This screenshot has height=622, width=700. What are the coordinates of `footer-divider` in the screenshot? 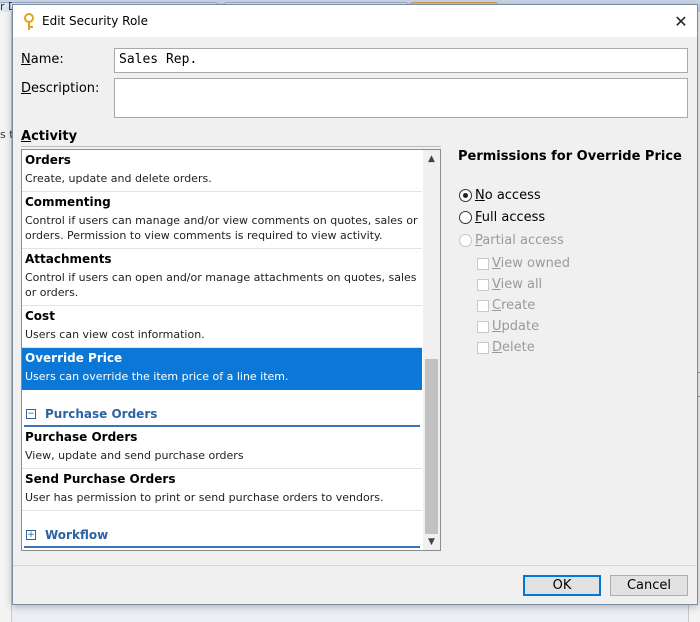 It's located at (355, 565).